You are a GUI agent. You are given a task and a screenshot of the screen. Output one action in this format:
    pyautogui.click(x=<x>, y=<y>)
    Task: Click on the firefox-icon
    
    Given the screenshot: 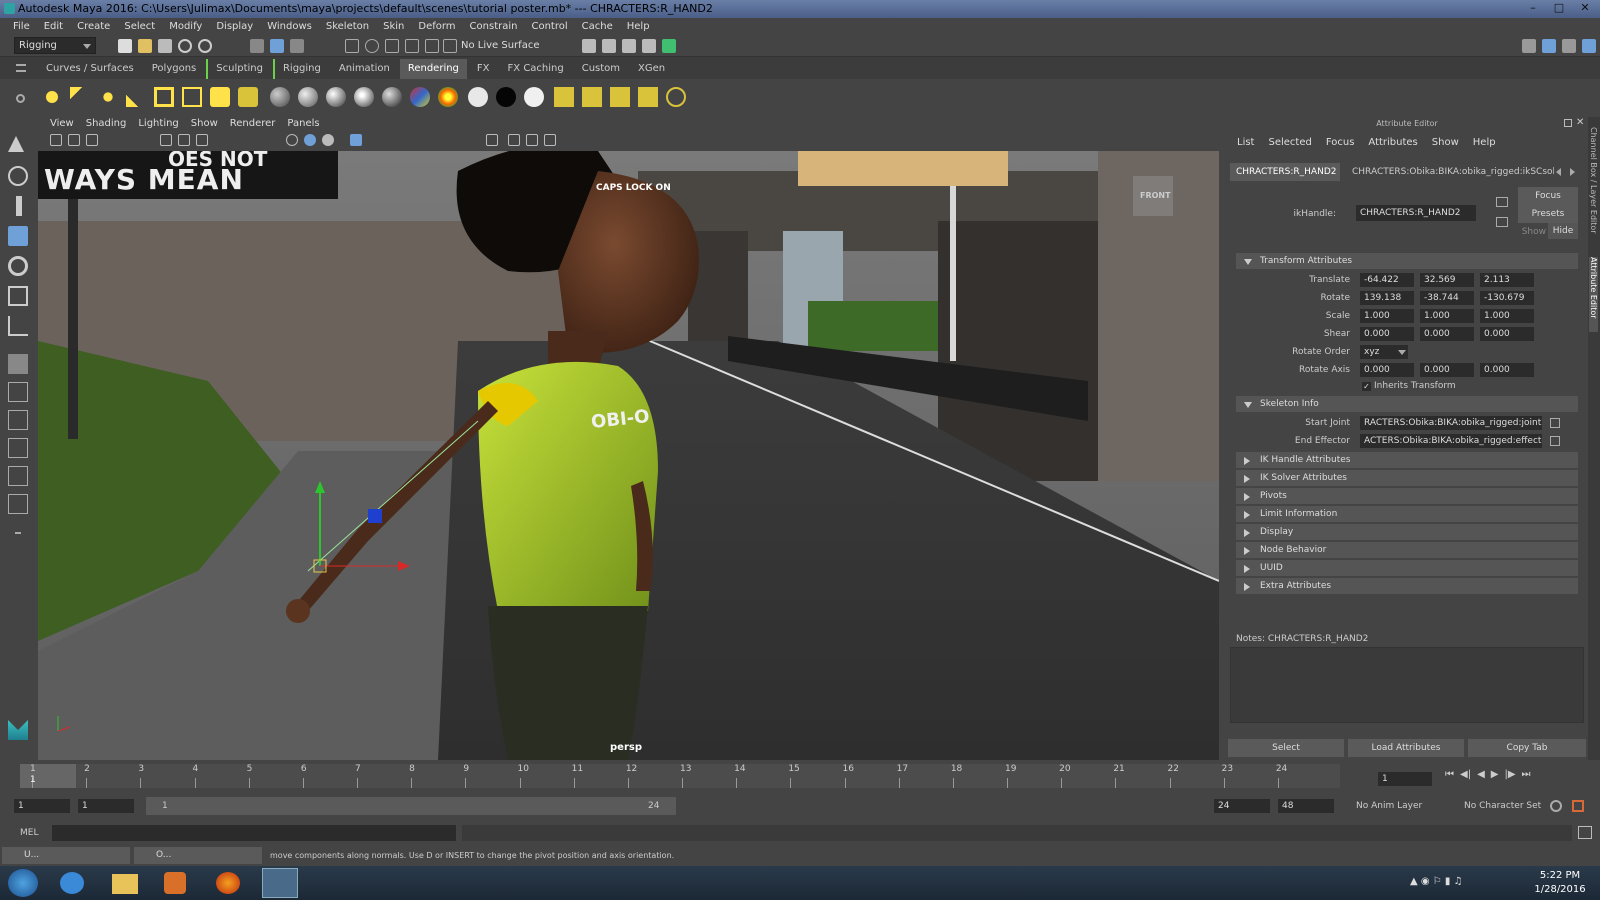 What is the action you would take?
    pyautogui.click(x=228, y=883)
    